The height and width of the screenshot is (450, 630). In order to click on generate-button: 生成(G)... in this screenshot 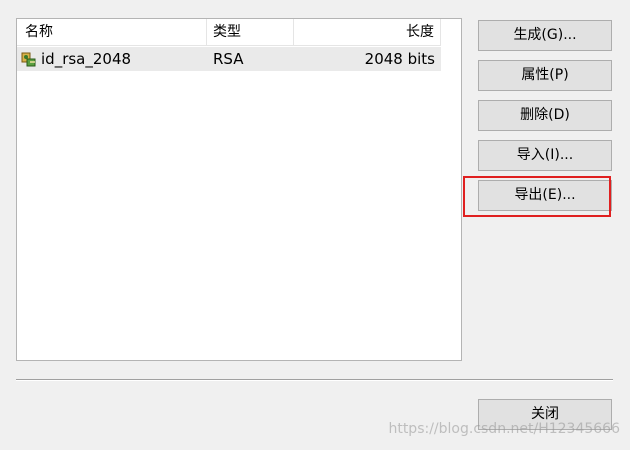, I will do `click(545, 35)`.